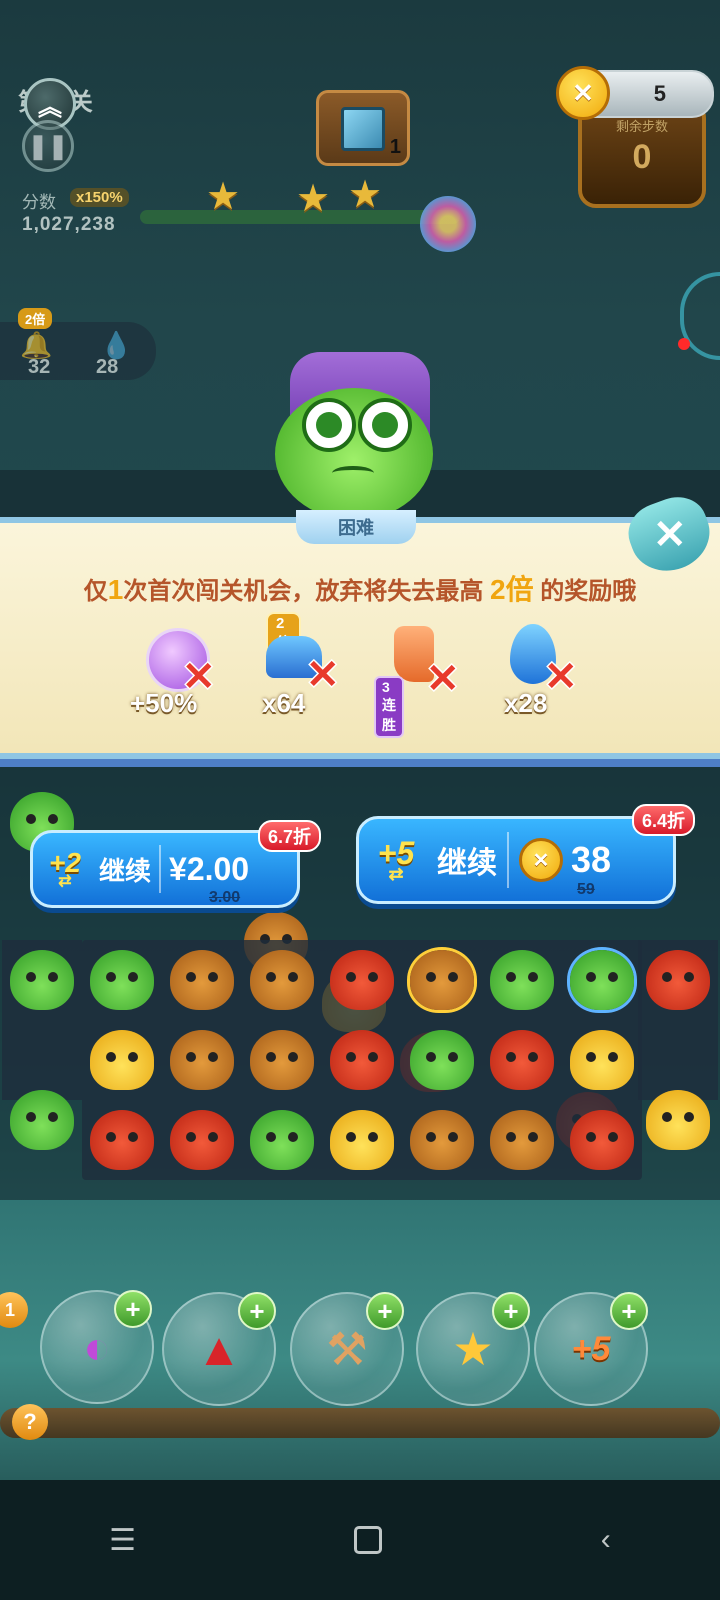 Image resolution: width=720 pixels, height=1600 pixels. I want to click on steps-value: 0, so click(642, 157).